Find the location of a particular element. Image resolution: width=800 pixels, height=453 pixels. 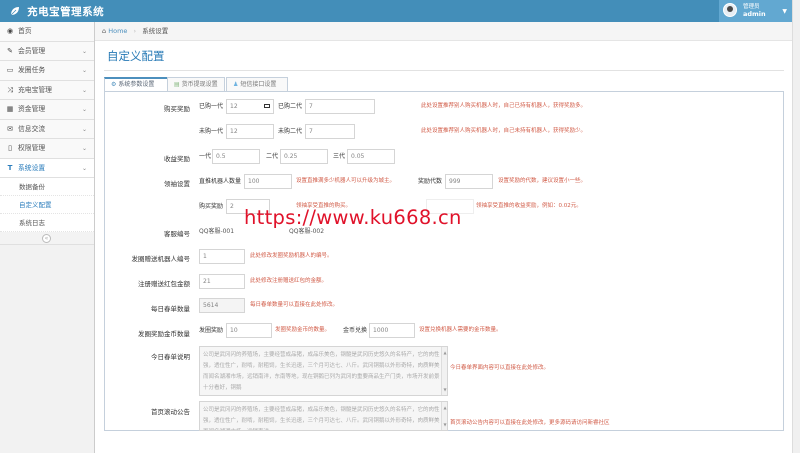

sidebar-item-settings: T 系统设置 ⌄ is located at coordinates (47, 168).